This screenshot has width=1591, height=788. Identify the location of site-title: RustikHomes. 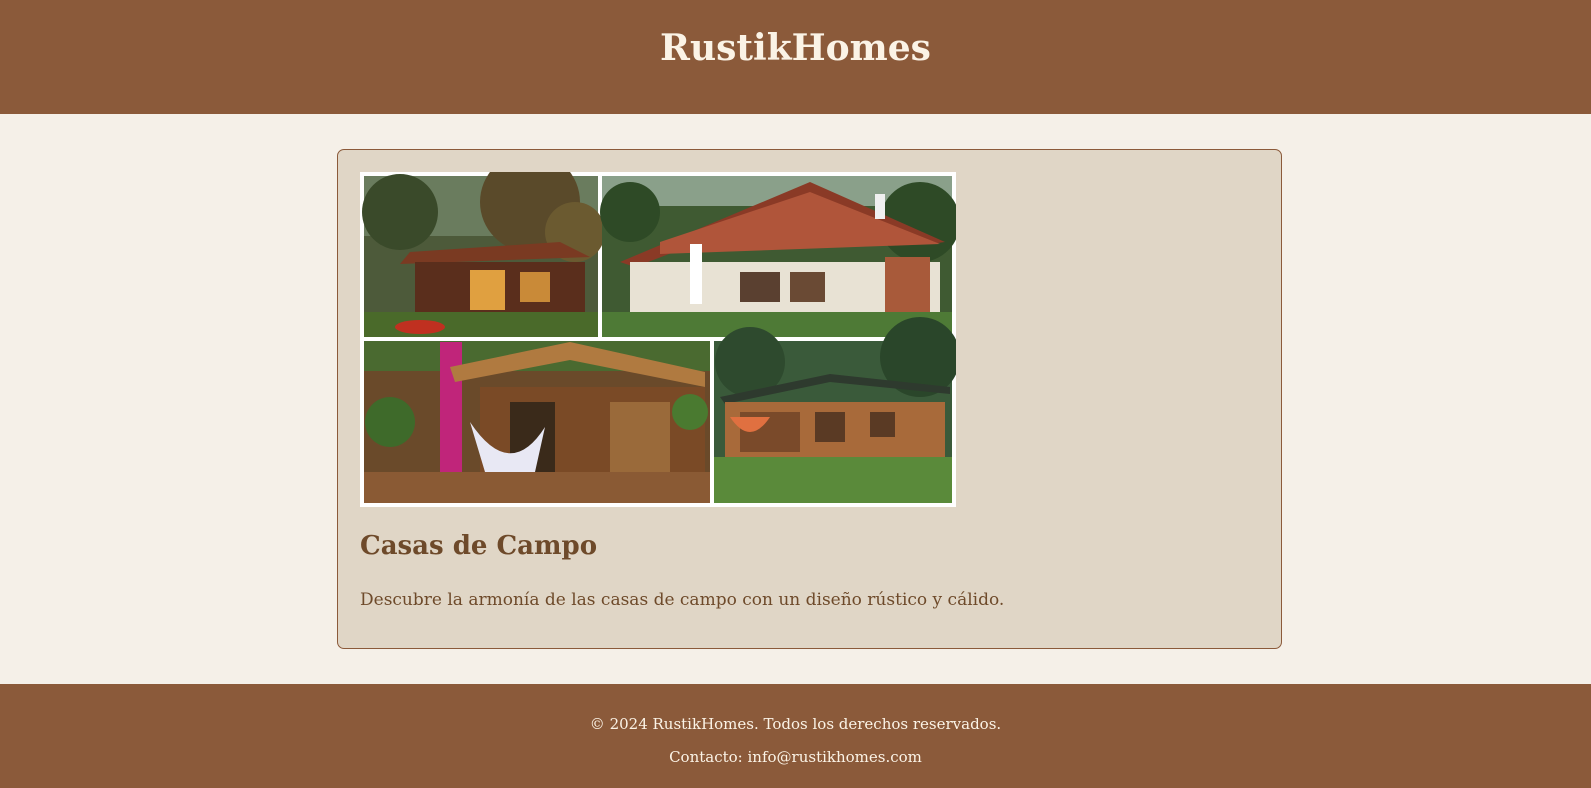
(795, 48).